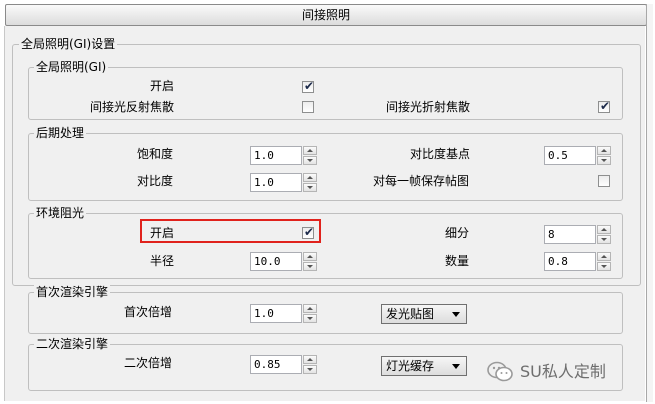  Describe the element at coordinates (604, 181) in the screenshot. I see `save-maps-checkbox` at that location.